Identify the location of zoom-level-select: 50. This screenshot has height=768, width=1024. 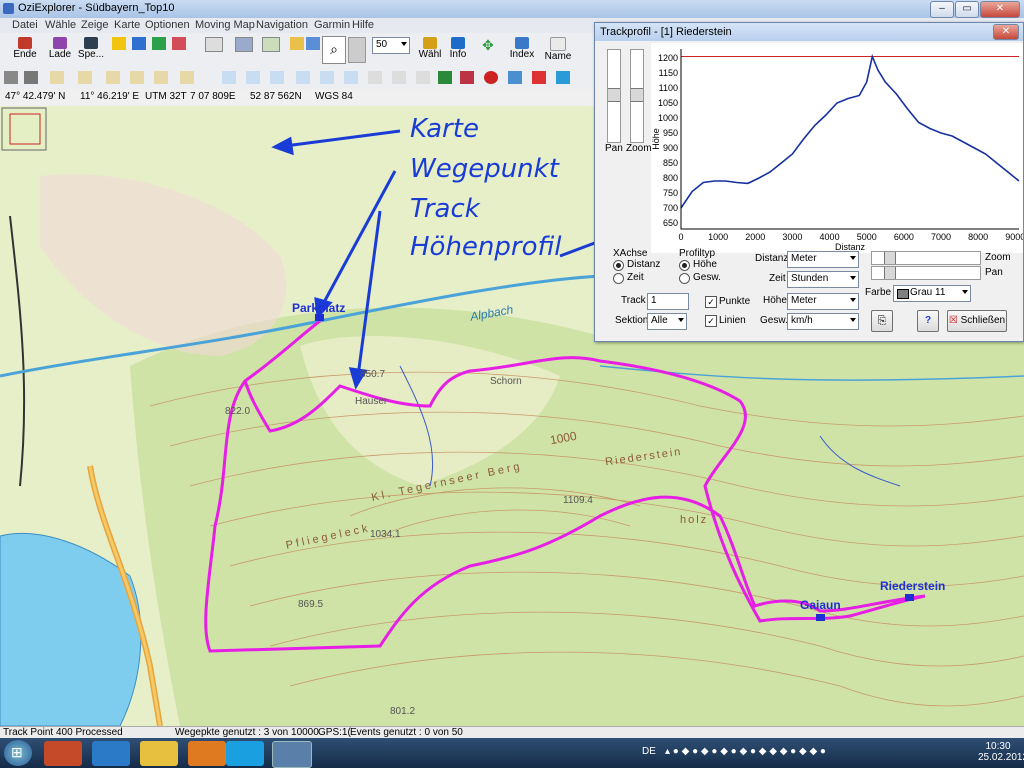
(391, 45).